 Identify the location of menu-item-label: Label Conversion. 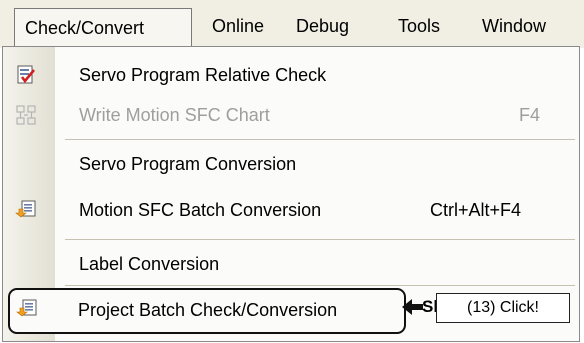
(149, 264).